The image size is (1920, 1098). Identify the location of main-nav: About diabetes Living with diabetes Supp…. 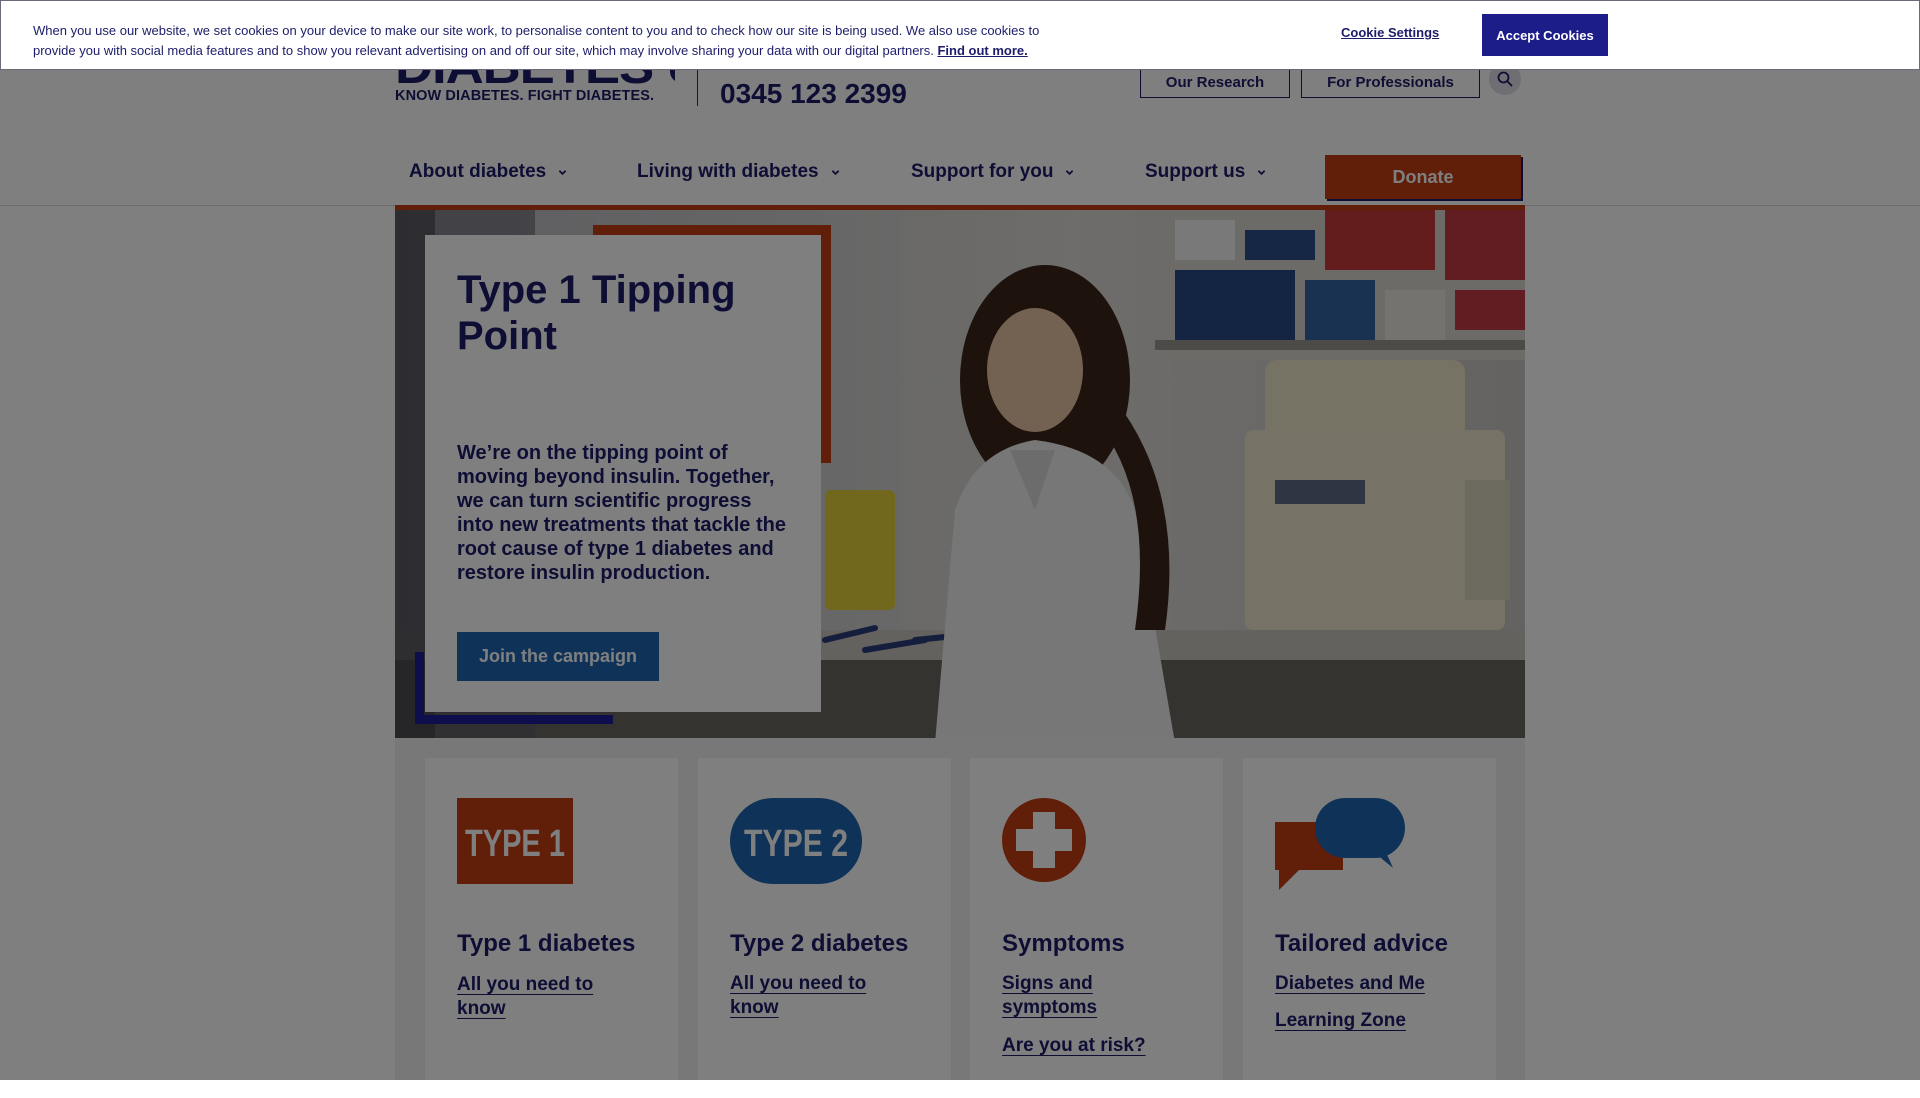
(960, 178).